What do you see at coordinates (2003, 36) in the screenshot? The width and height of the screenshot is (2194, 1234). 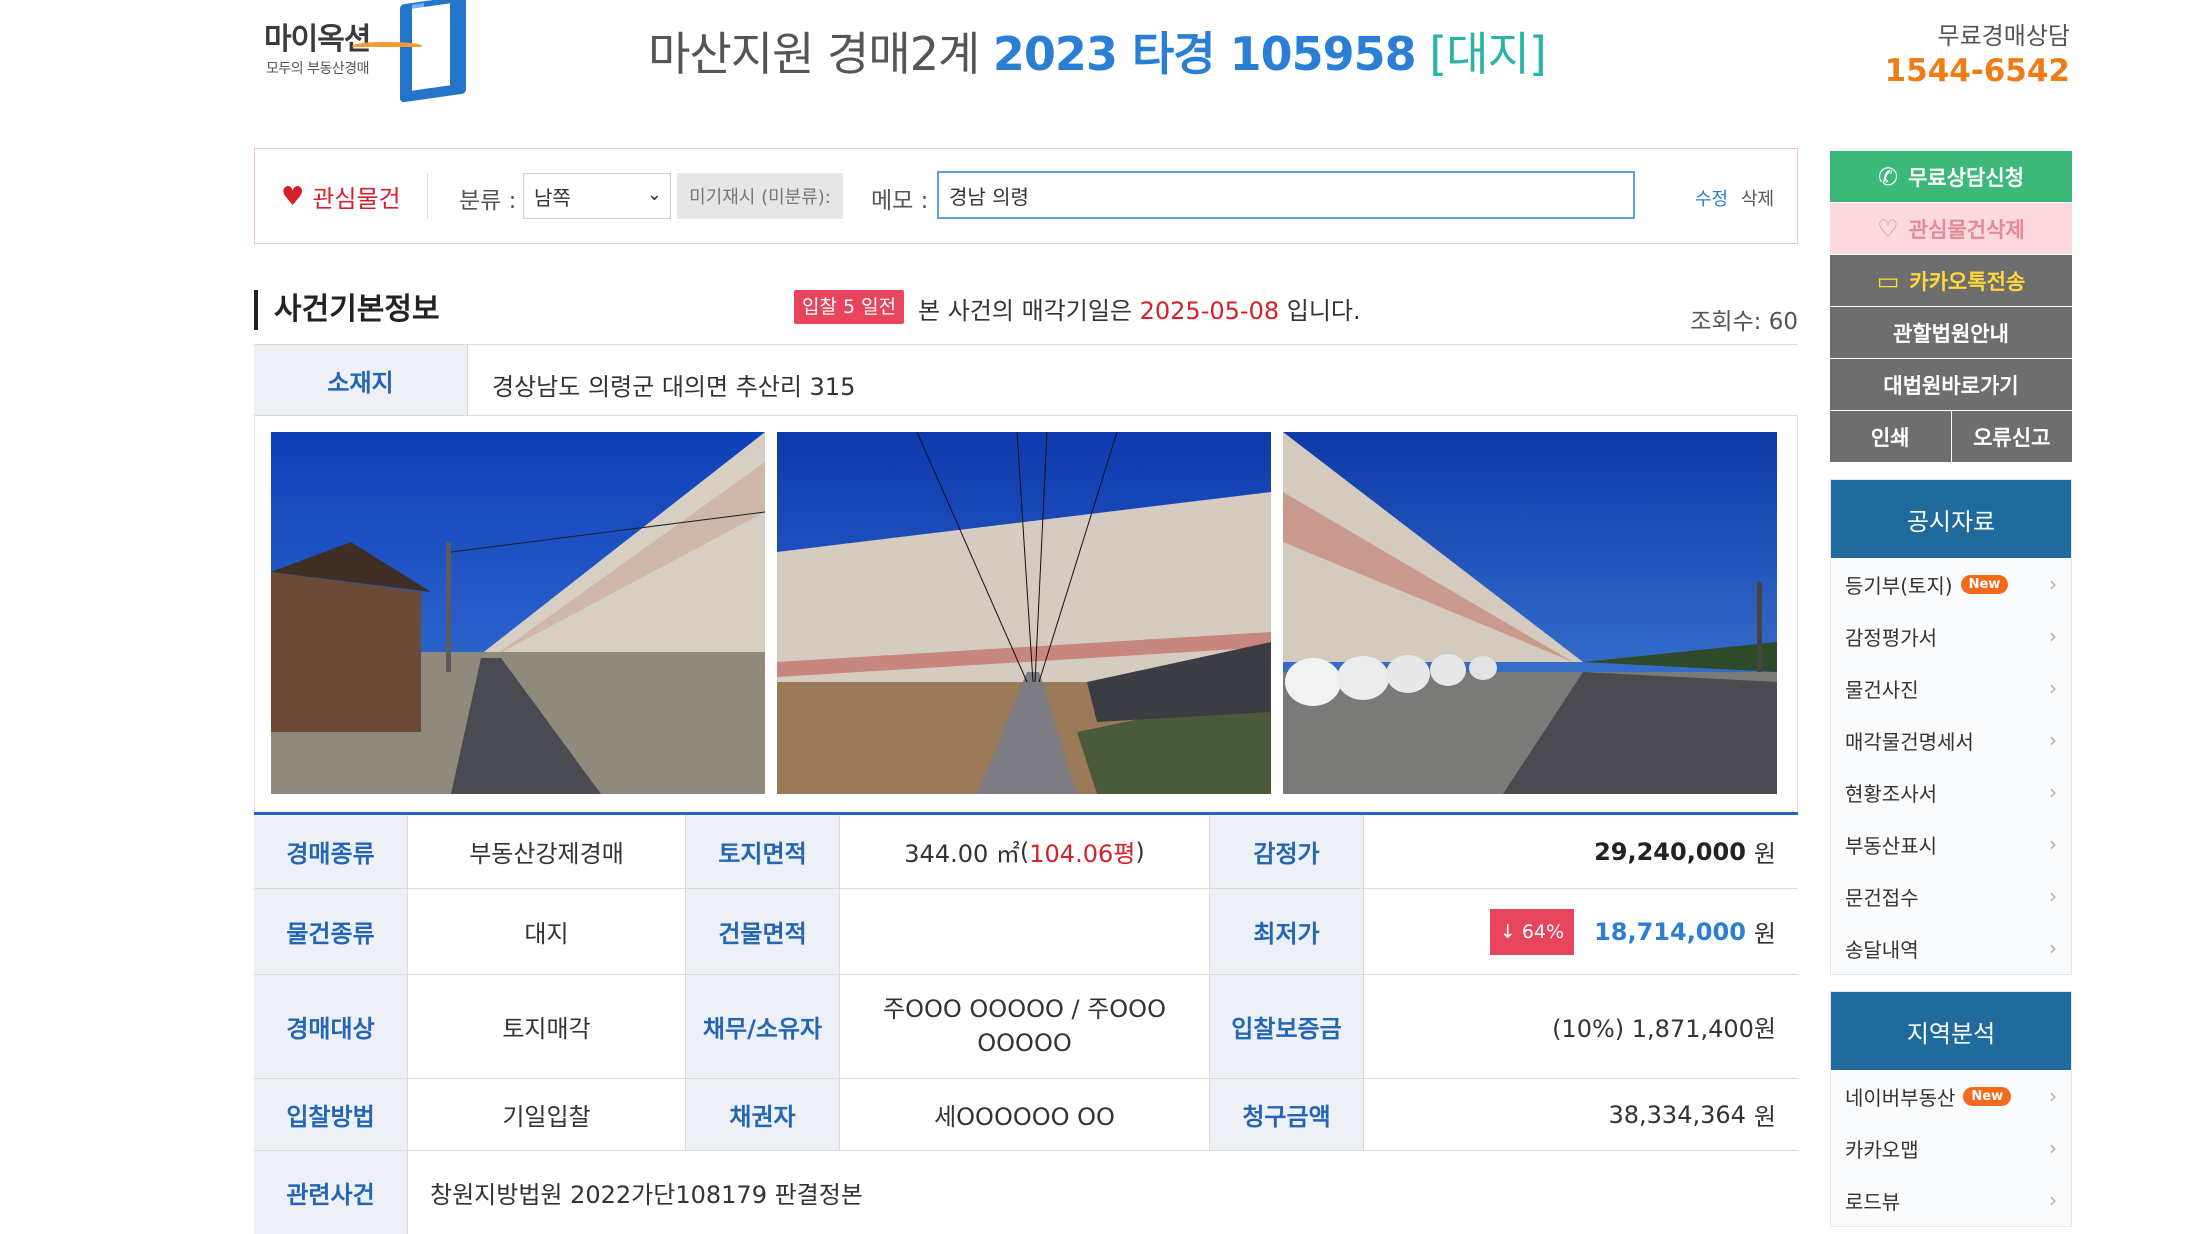 I see `consult-label: 무료경매상담` at bounding box center [2003, 36].